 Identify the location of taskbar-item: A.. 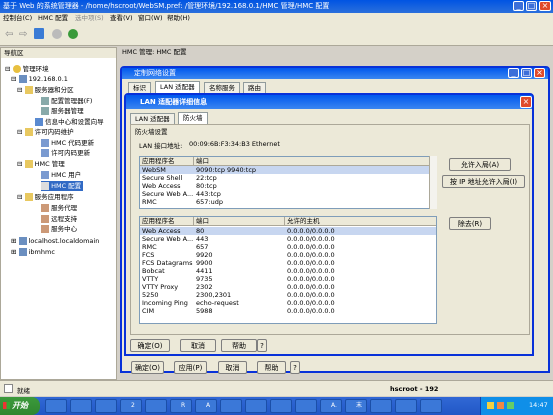
(331, 406).